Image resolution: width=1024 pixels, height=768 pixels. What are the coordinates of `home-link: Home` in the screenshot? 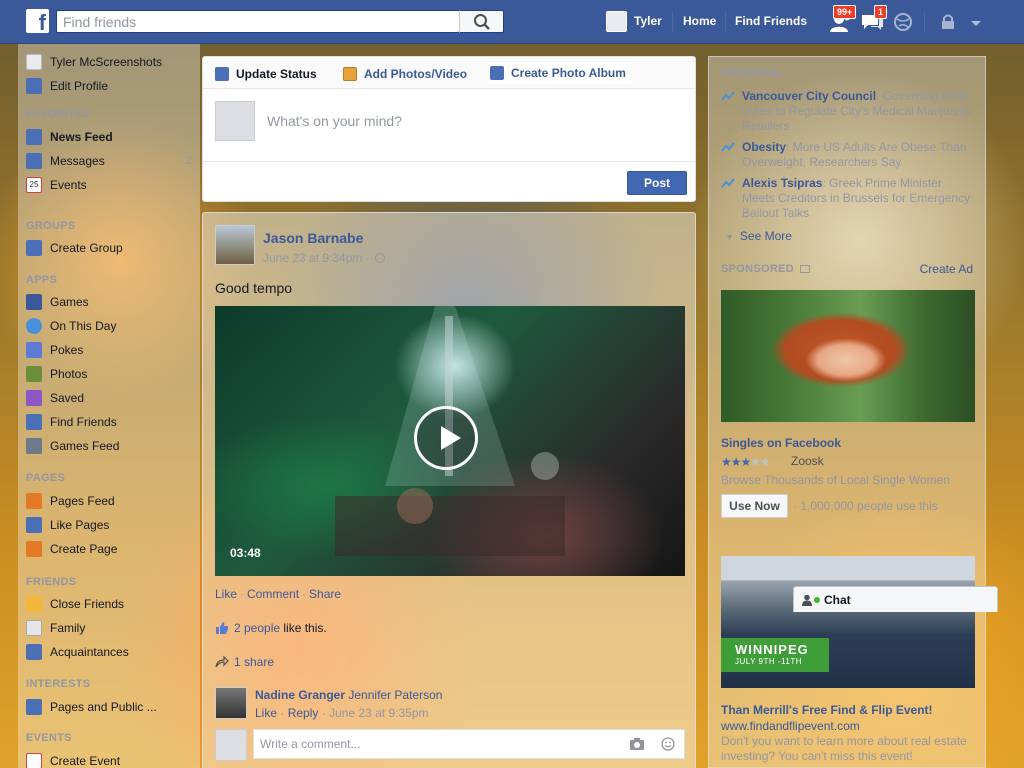 It's located at (699, 22).